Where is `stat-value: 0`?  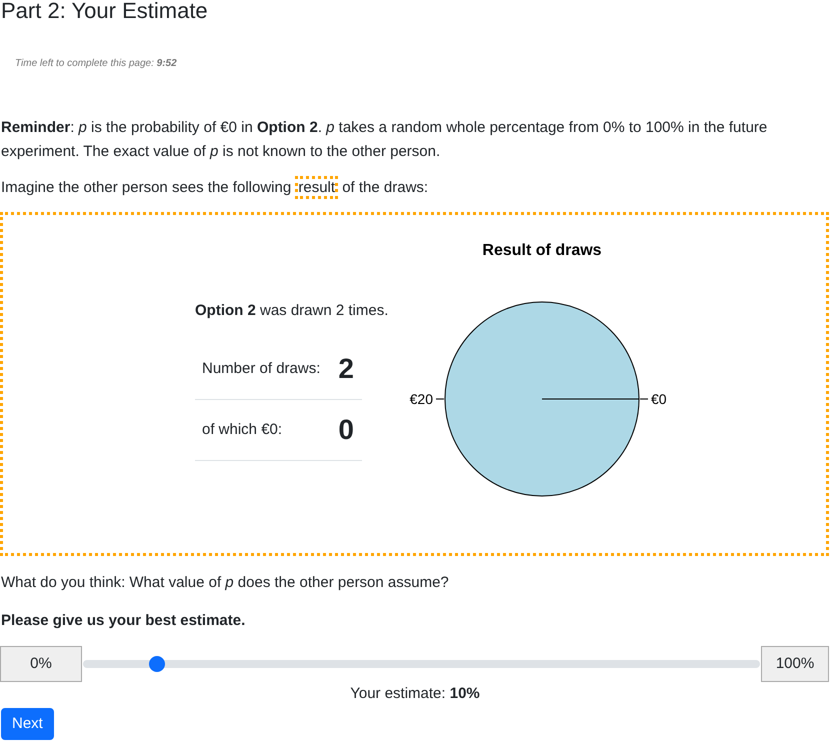 stat-value: 0 is located at coordinates (346, 430).